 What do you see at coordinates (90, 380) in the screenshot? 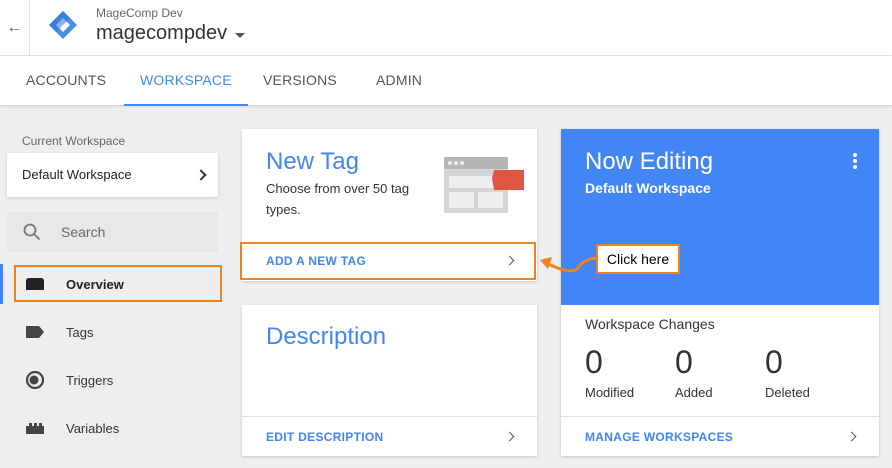
I see `sidebar-item-label: Triggers` at bounding box center [90, 380].